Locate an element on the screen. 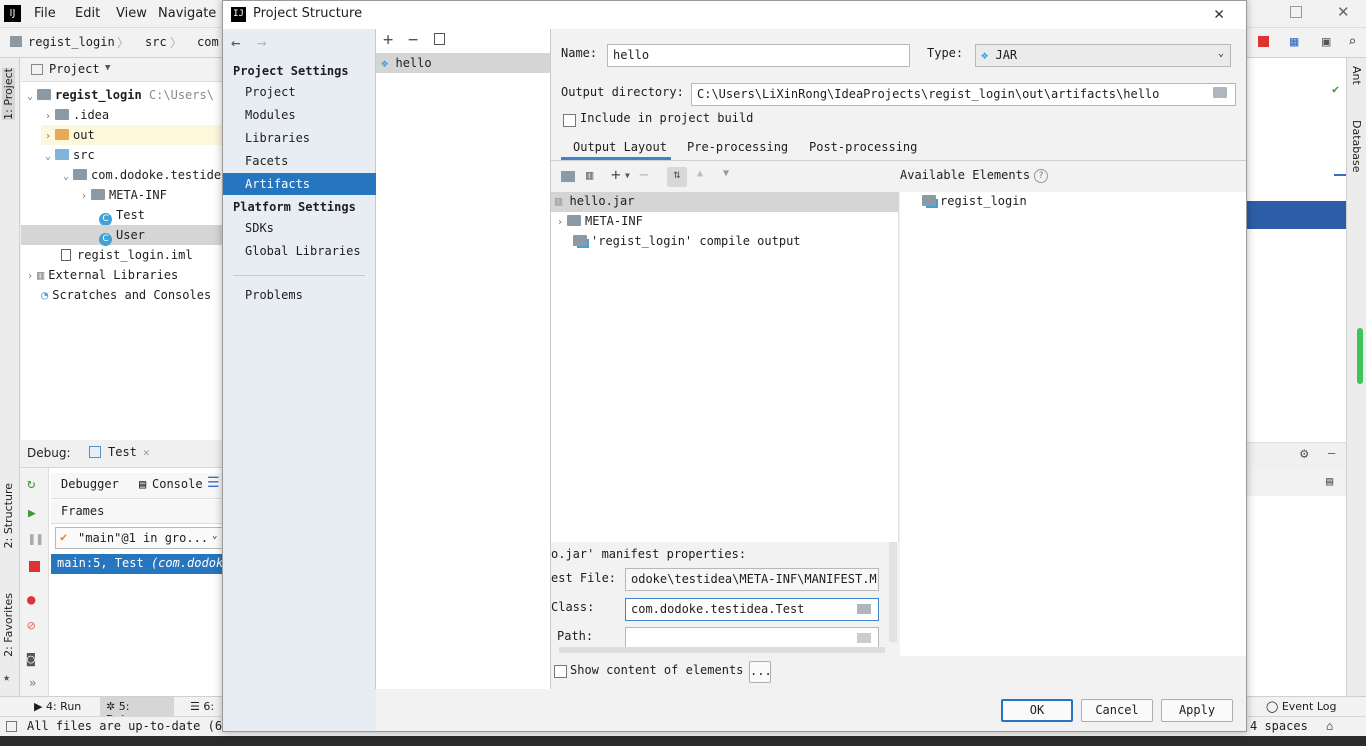 This screenshot has width=1366, height=746. layout-item-jar: ▥ hello.jar is located at coordinates (725, 202).